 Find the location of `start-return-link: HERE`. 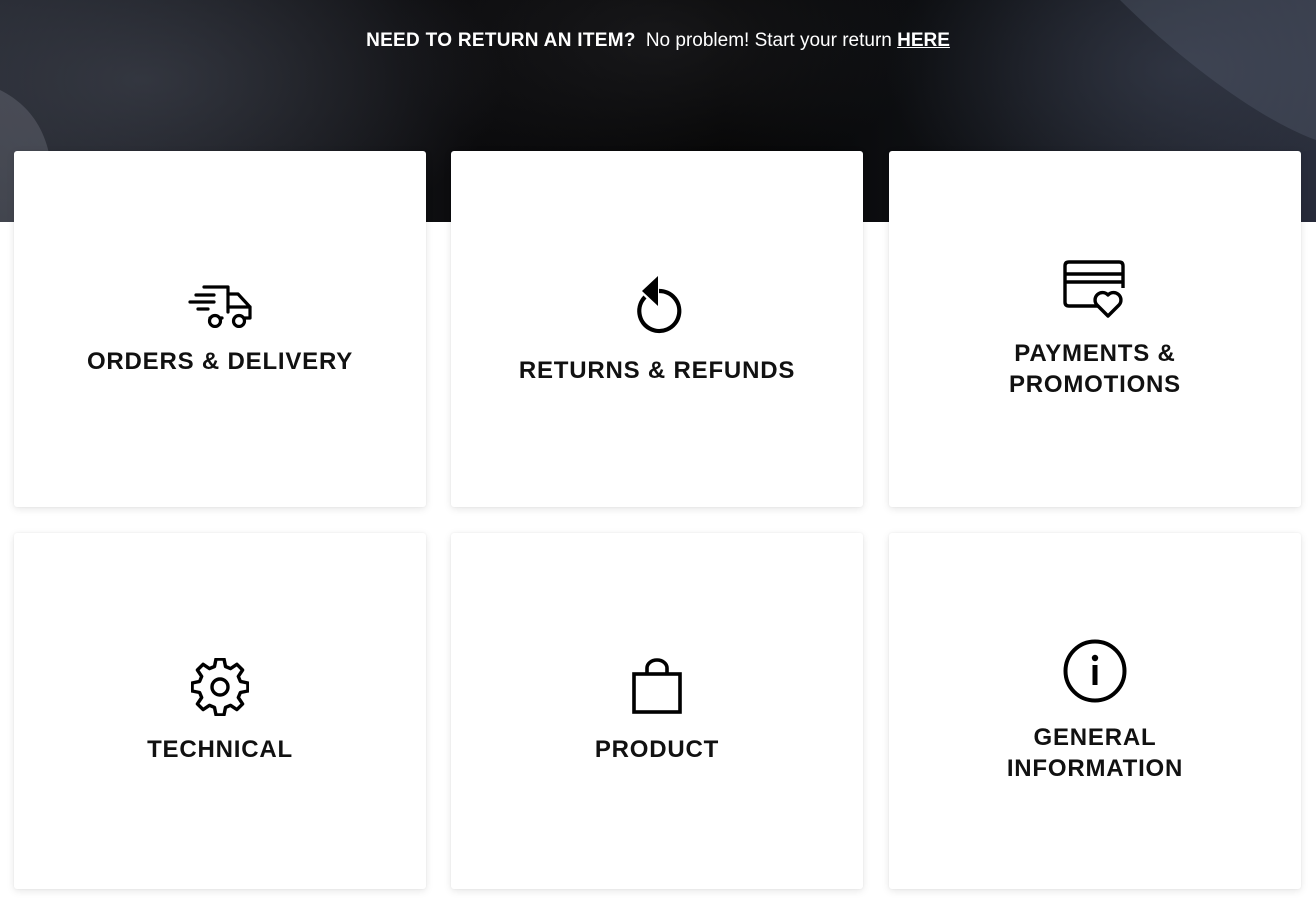

start-return-link: HERE is located at coordinates (923, 40).